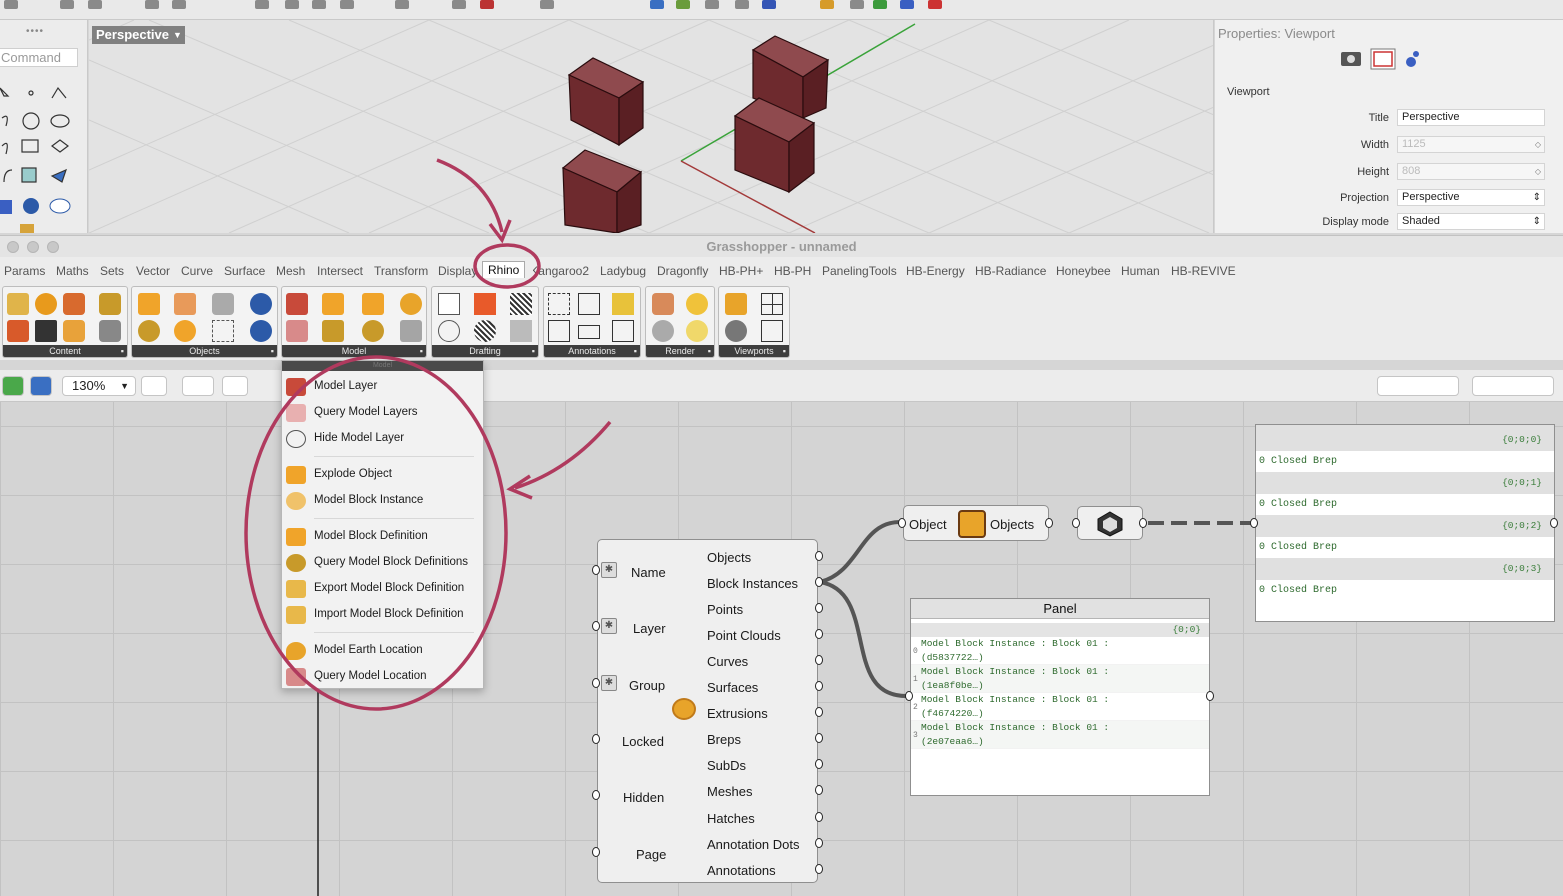  I want to click on tab-hb-ph-plus: HB-PH+, so click(741, 271).